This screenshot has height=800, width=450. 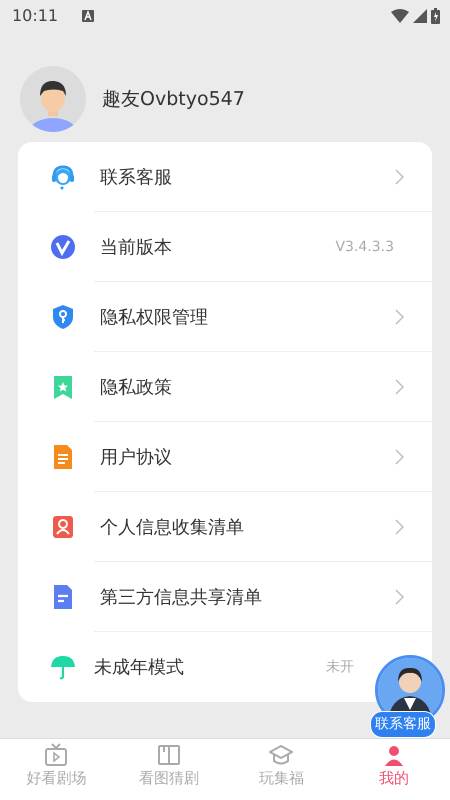 What do you see at coordinates (136, 457) in the screenshot?
I see `menu-item: 用户协议` at bounding box center [136, 457].